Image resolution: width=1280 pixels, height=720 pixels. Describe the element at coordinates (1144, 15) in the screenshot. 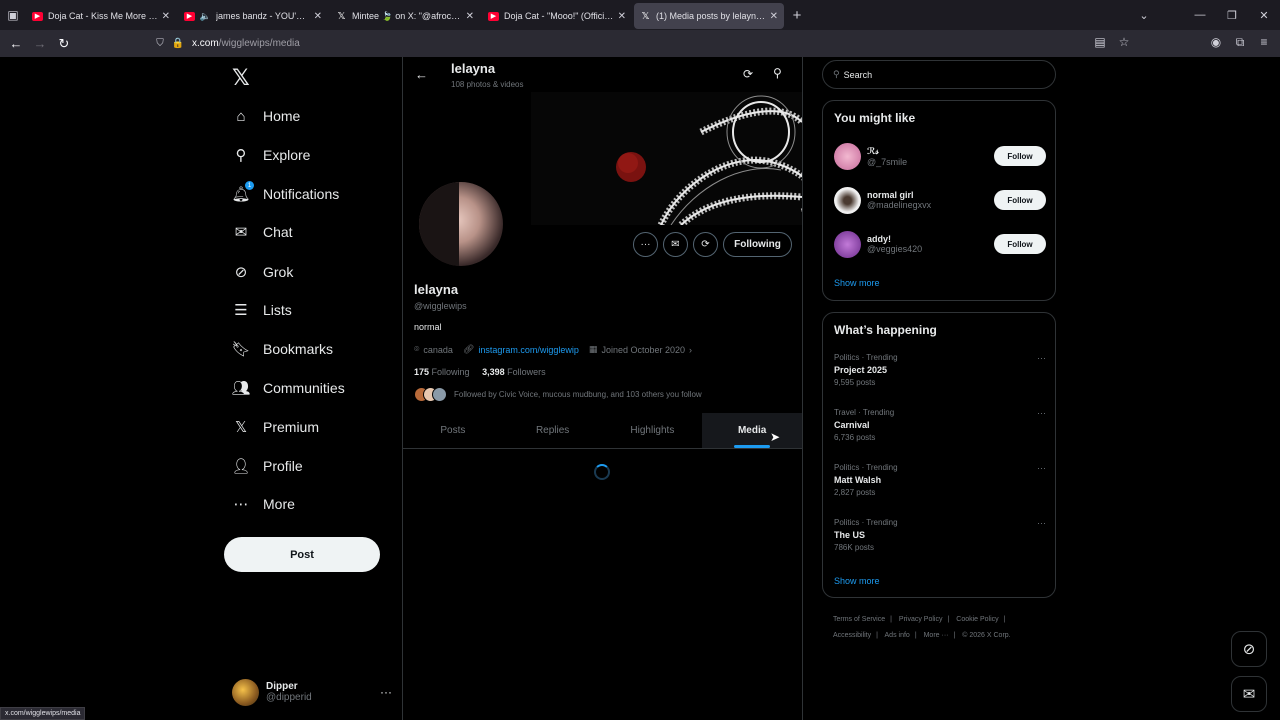

I see `tab-list-chevron-icon: ⌄` at that location.